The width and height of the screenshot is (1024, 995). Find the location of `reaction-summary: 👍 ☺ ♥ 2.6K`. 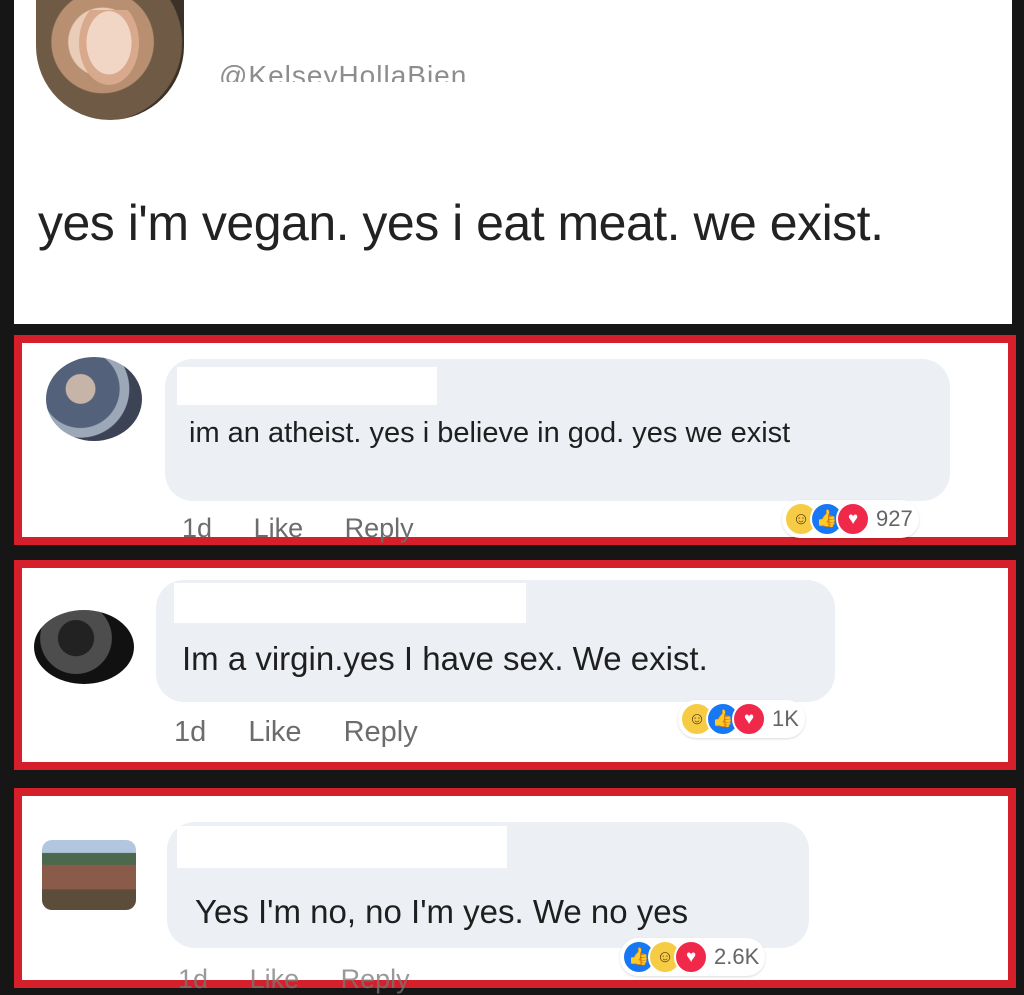

reaction-summary: 👍 ☺ ♥ 2.6K is located at coordinates (693, 957).